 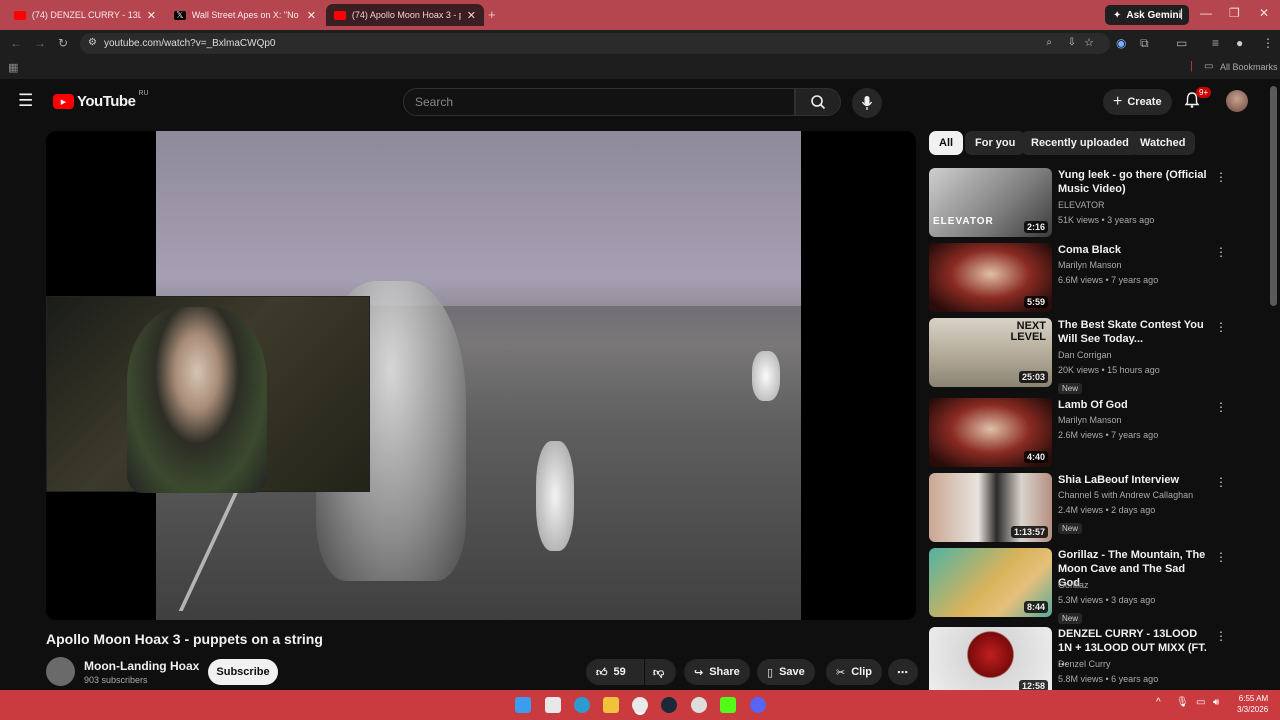 I want to click on video-thumbnail: NEXT LEVEL 25:03, so click(x=990, y=352).